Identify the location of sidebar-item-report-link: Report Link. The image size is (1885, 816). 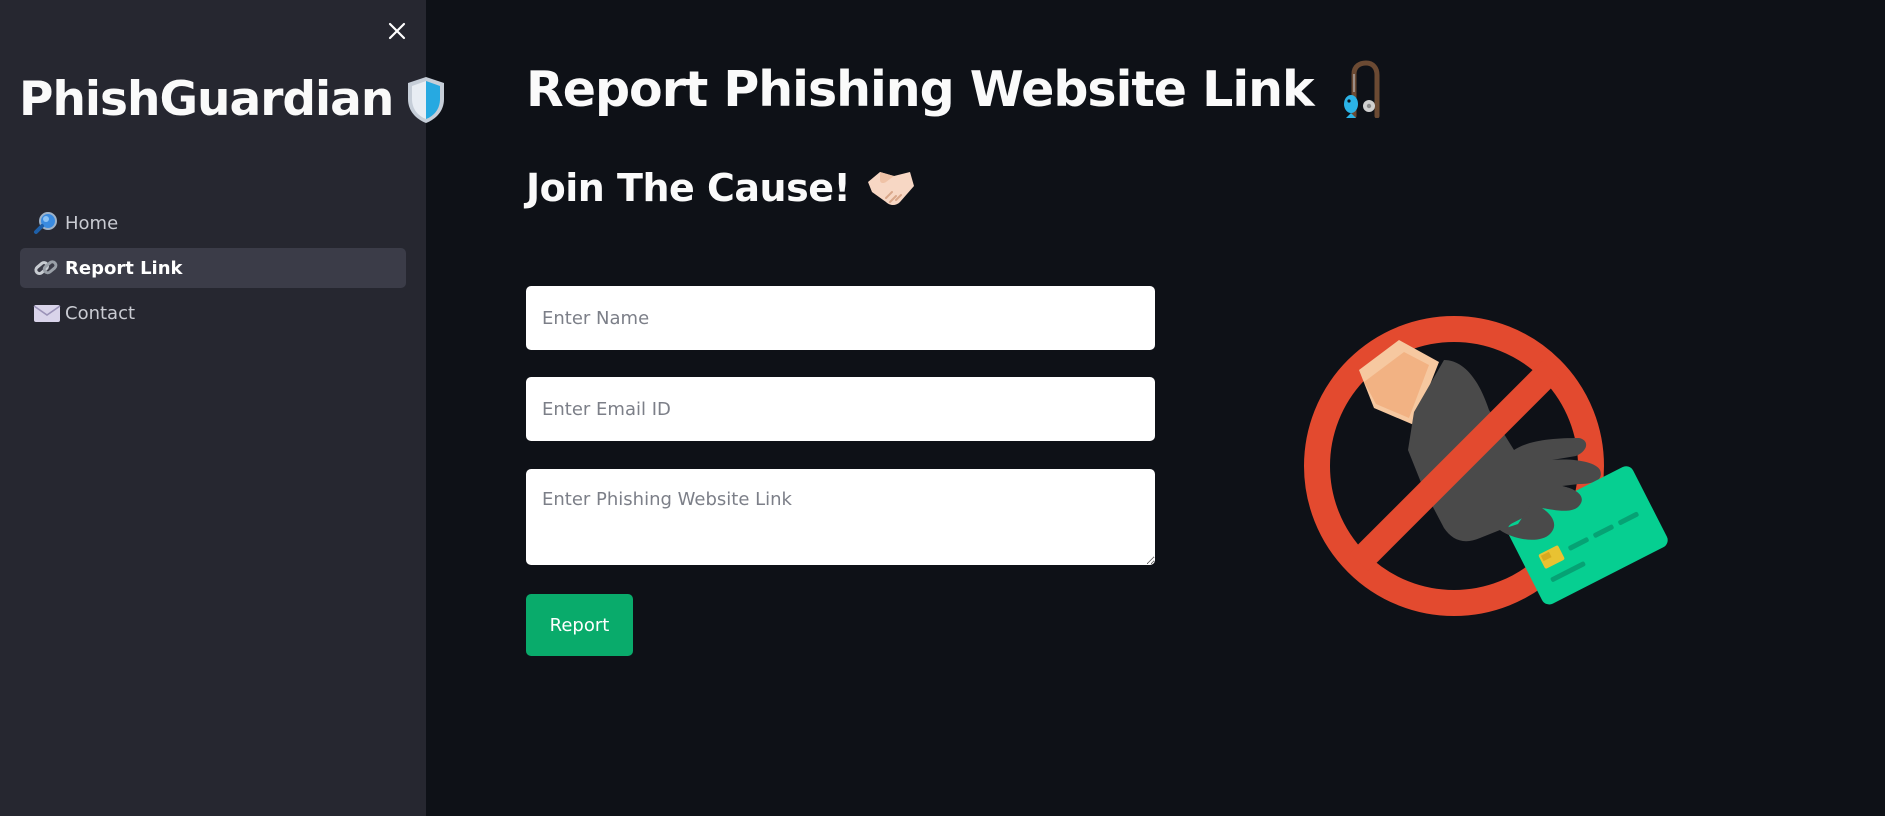
(213, 268).